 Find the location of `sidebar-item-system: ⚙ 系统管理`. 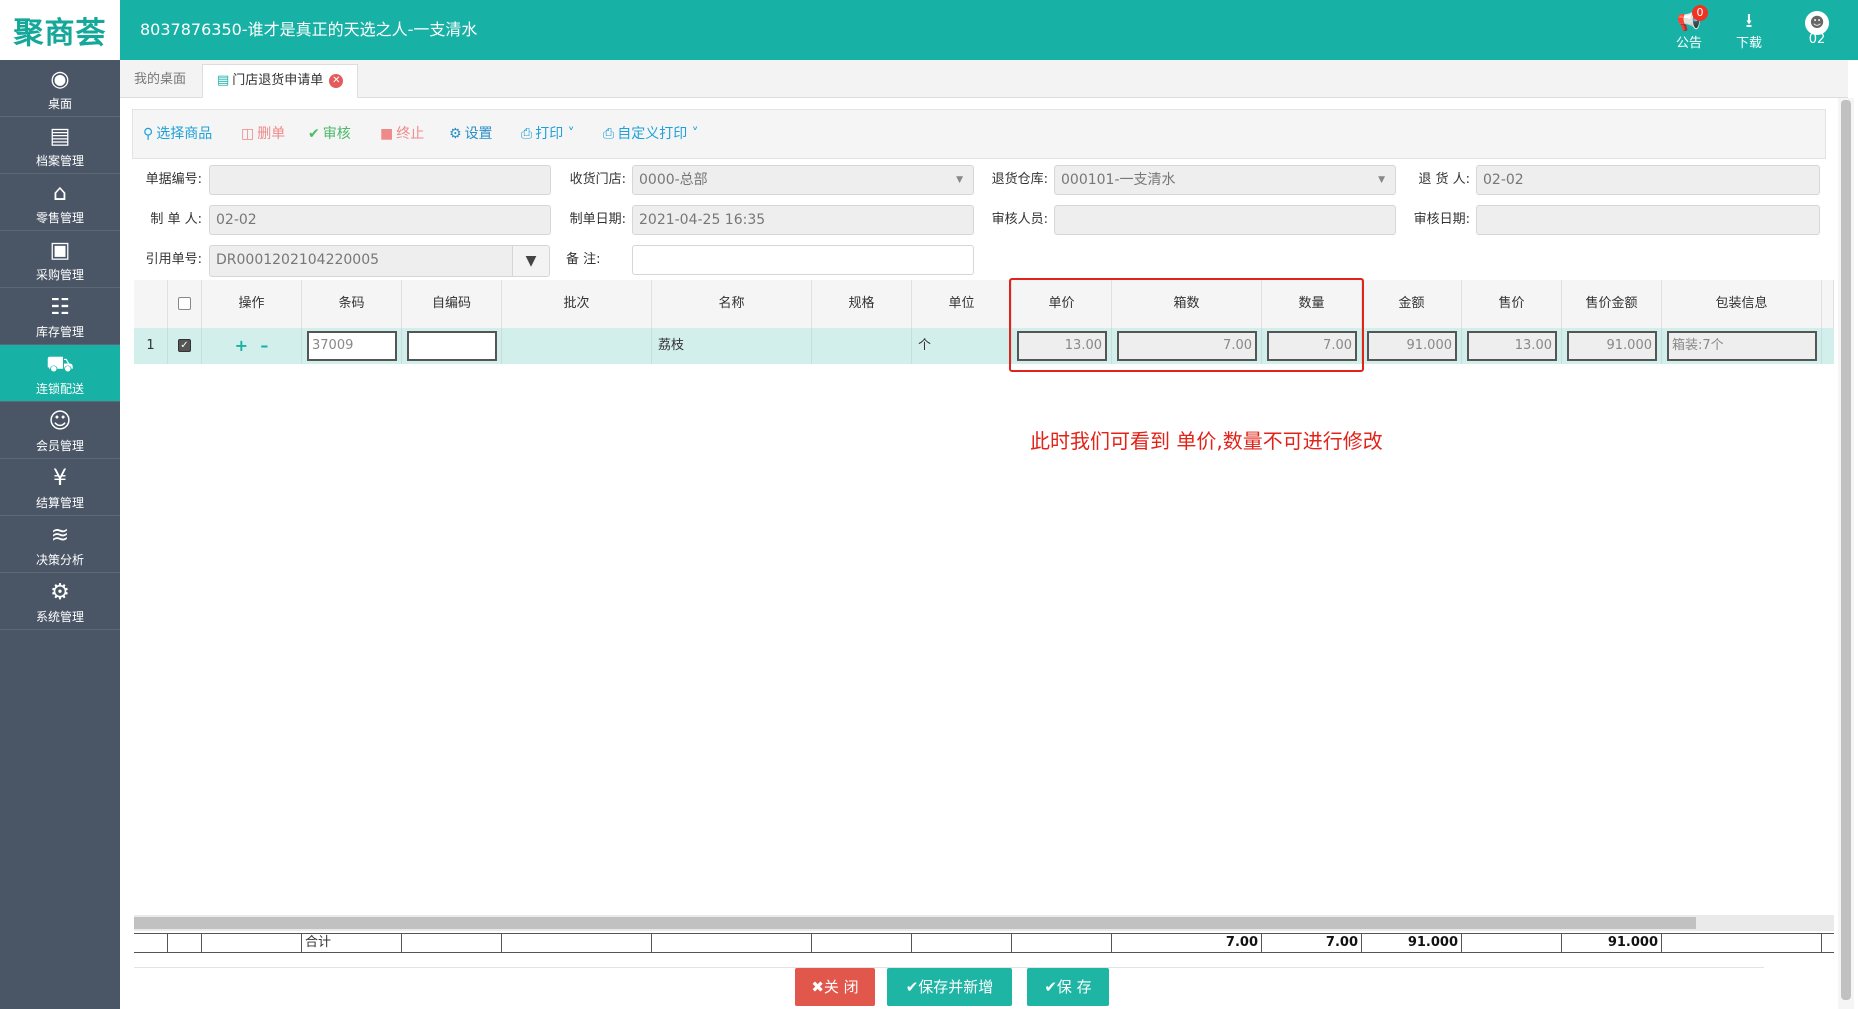

sidebar-item-system: ⚙ 系统管理 is located at coordinates (60, 601).